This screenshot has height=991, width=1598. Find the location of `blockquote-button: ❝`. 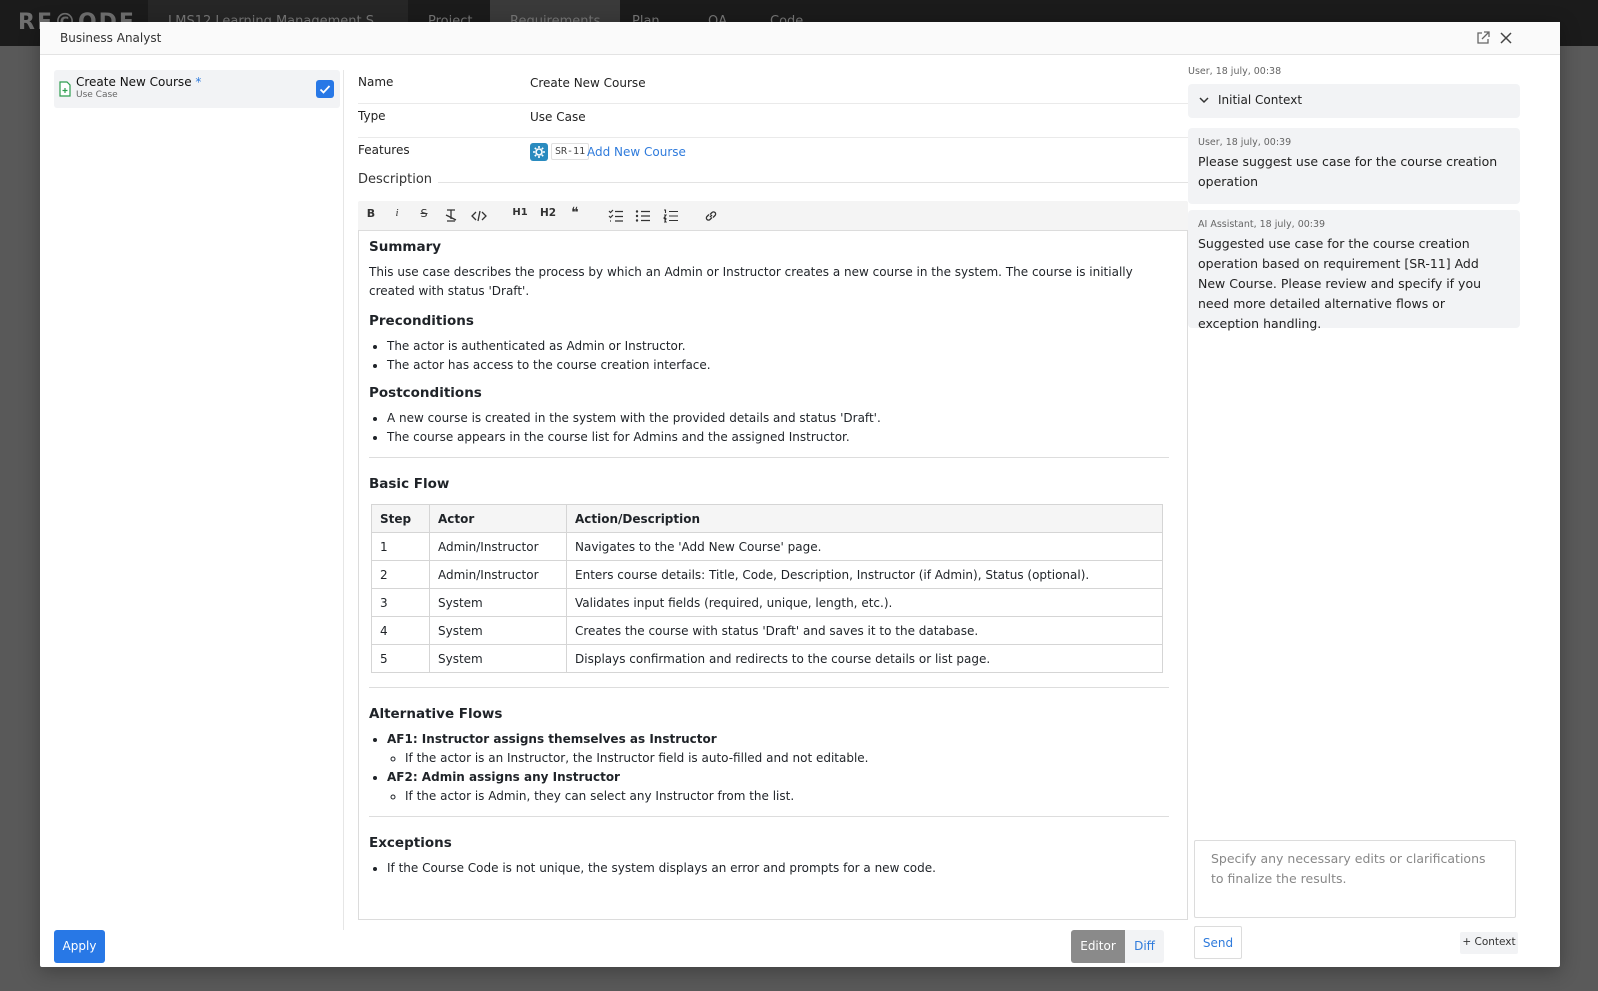

blockquote-button: ❝ is located at coordinates (575, 214).